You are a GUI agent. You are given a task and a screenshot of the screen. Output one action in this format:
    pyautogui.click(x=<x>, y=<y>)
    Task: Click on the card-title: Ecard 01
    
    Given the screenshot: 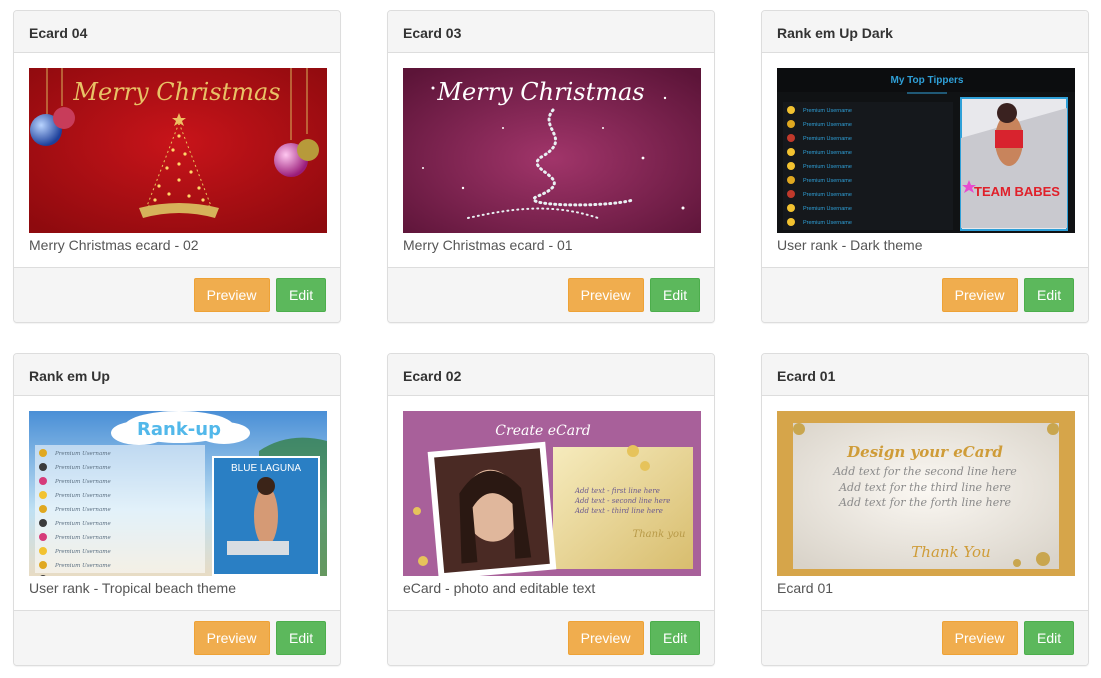 What is the action you would take?
    pyautogui.click(x=925, y=375)
    